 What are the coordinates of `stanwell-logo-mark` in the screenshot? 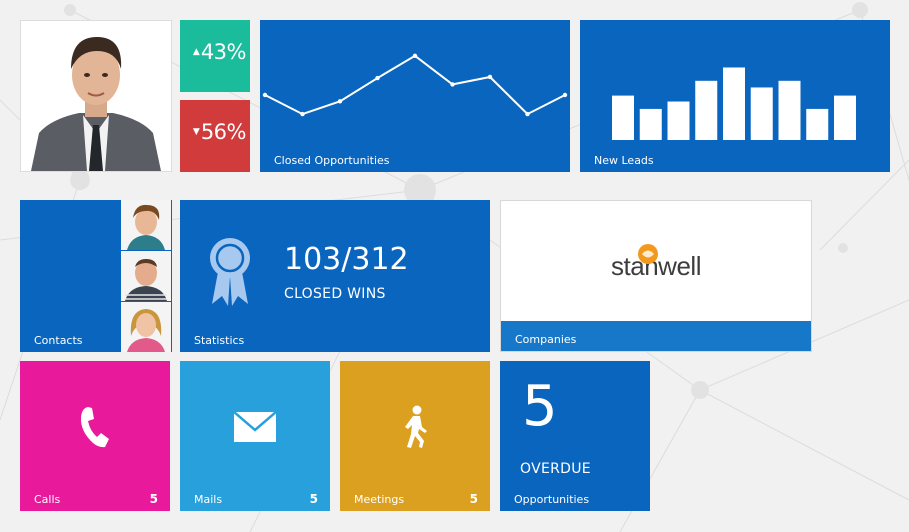 It's located at (648, 254).